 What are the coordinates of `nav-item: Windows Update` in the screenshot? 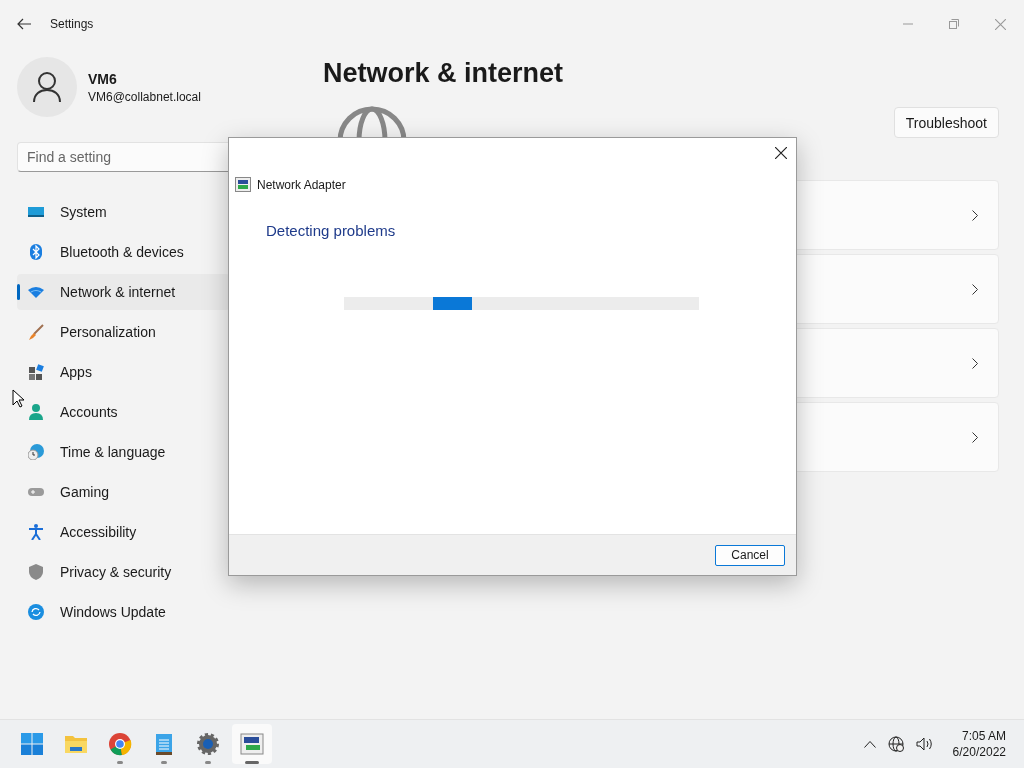 It's located at (123, 612).